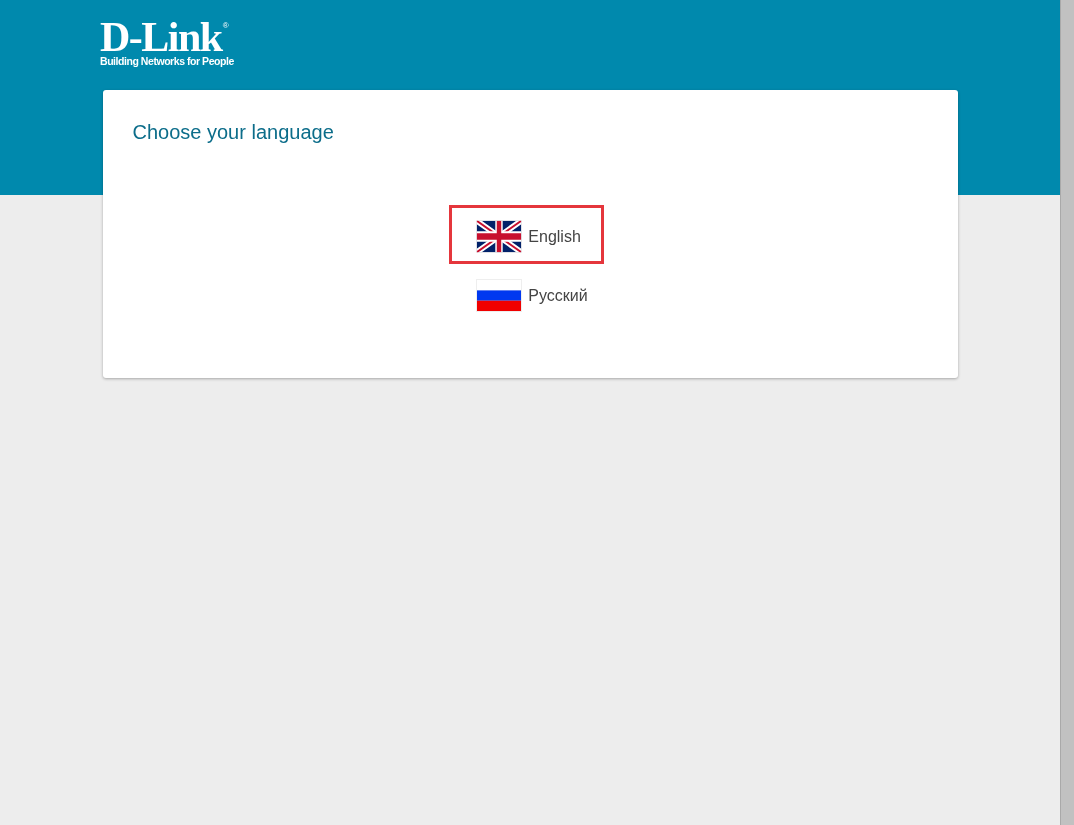 The width and height of the screenshot is (1074, 825). What do you see at coordinates (167, 61) in the screenshot?
I see `logo-tagline: Building Networks for People` at bounding box center [167, 61].